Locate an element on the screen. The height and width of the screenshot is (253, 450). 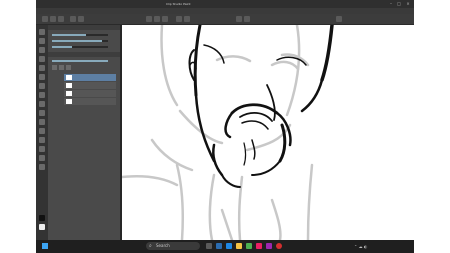
tool-palette is located at coordinates (42, 132).